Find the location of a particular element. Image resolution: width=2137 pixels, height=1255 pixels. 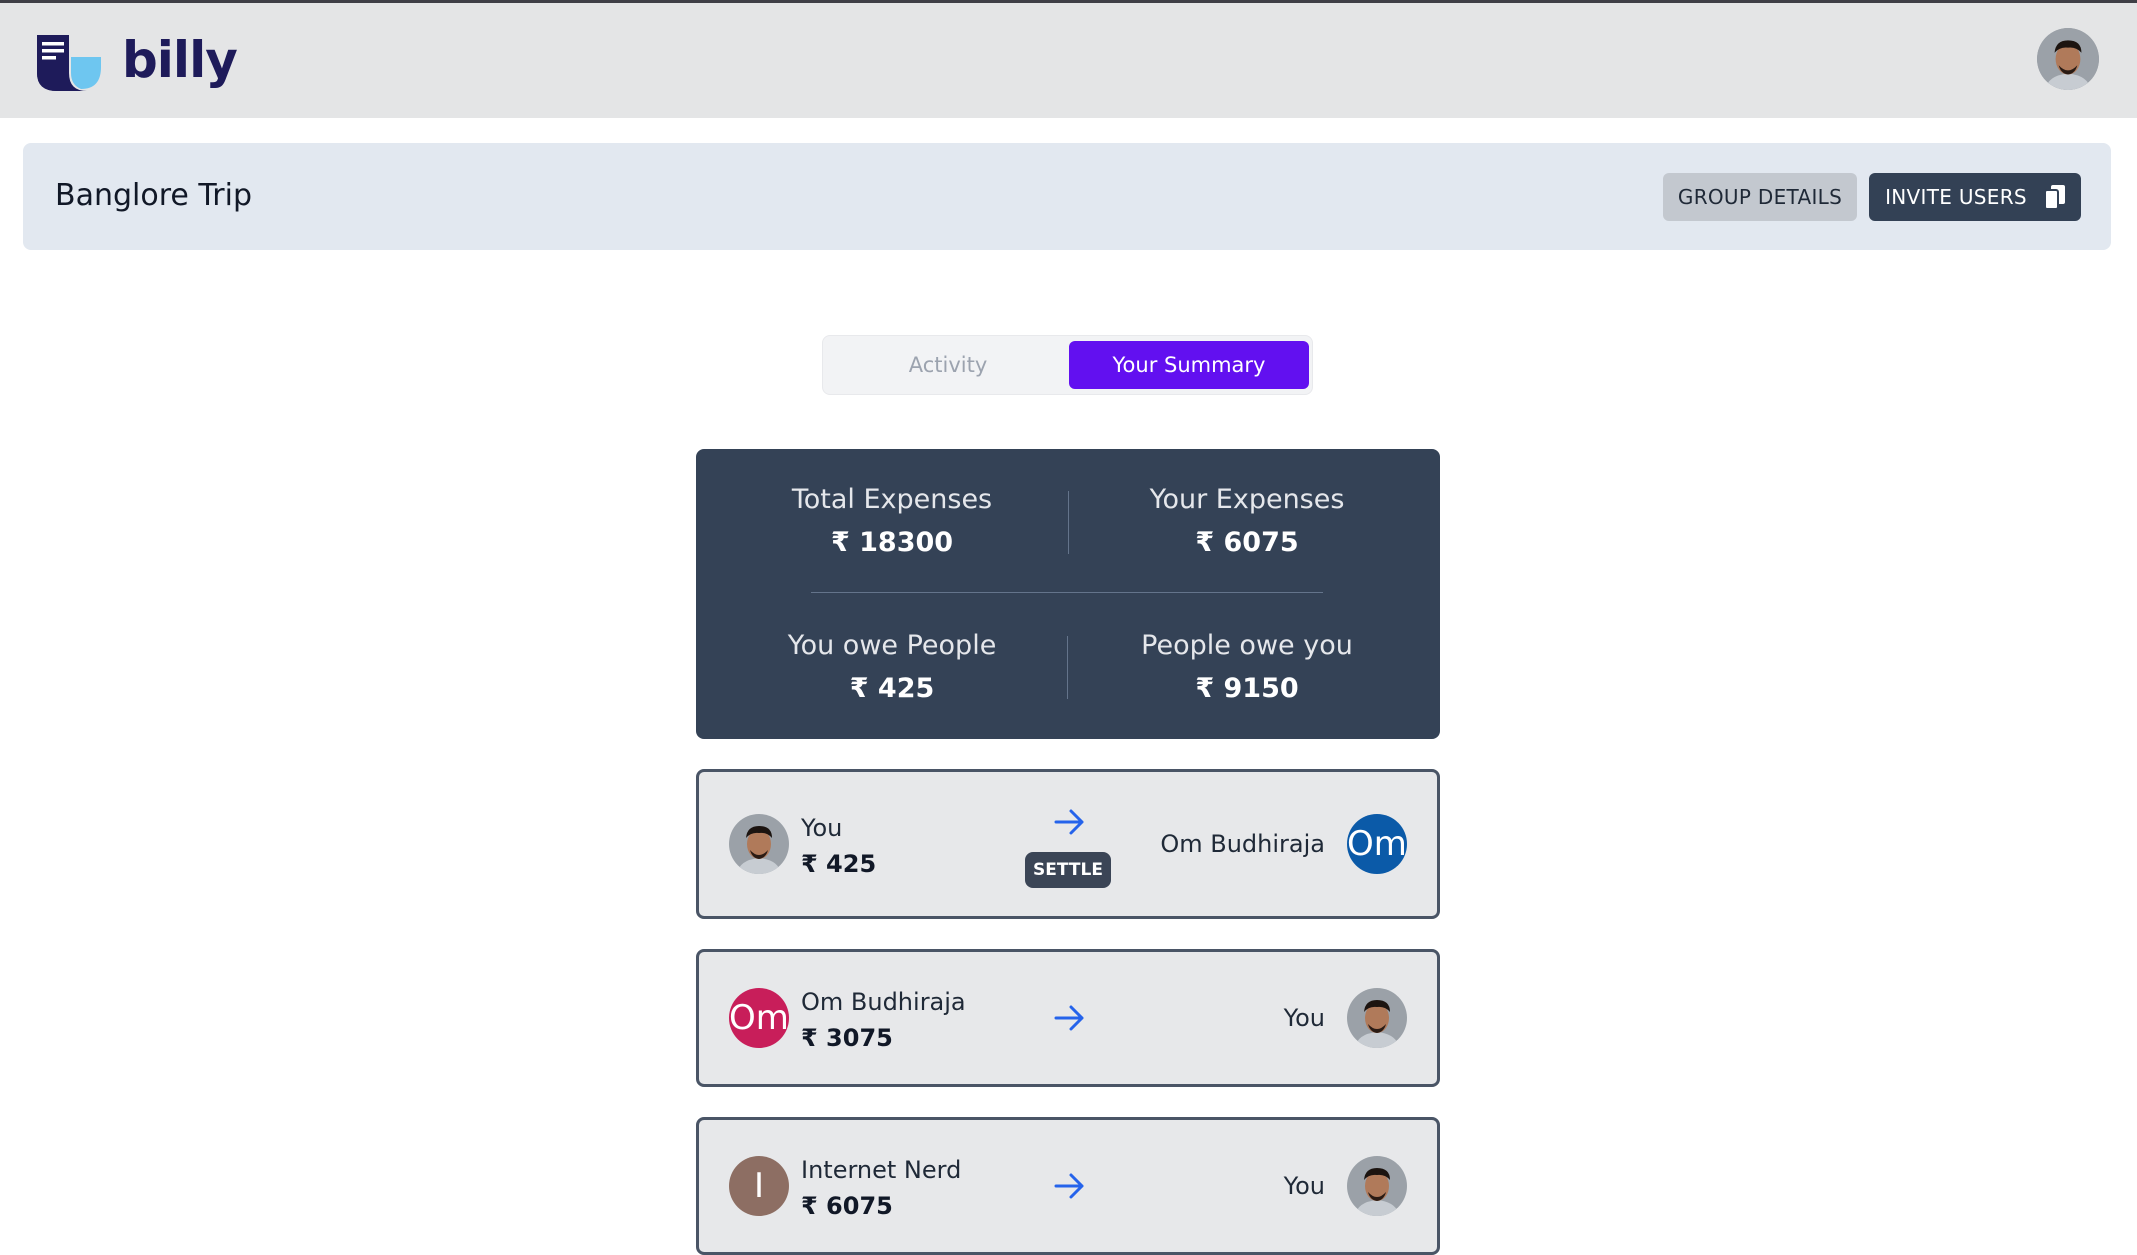

settlement-card: Om Om Budhiraja ₹ 3075 You is located at coordinates (1068, 1018).